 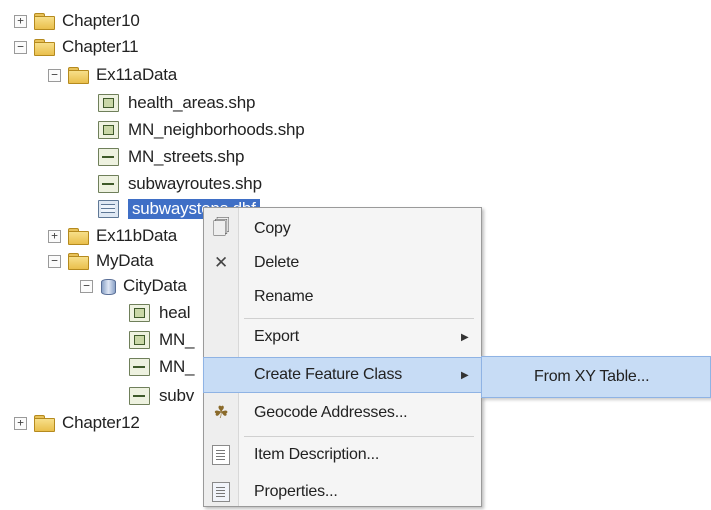 I want to click on tree-item-subwayroutes: subwayroutes.shp, so click(x=180, y=184).